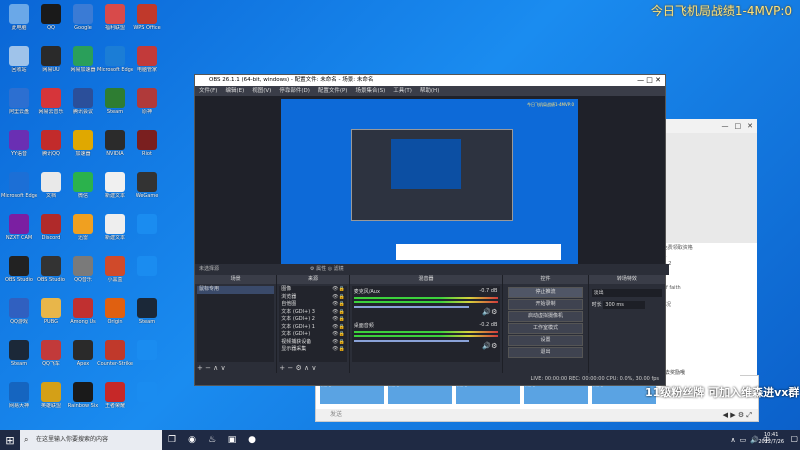 This screenshot has width=800, height=450. I want to click on scenes-list: 鼠标专用, so click(236, 324).